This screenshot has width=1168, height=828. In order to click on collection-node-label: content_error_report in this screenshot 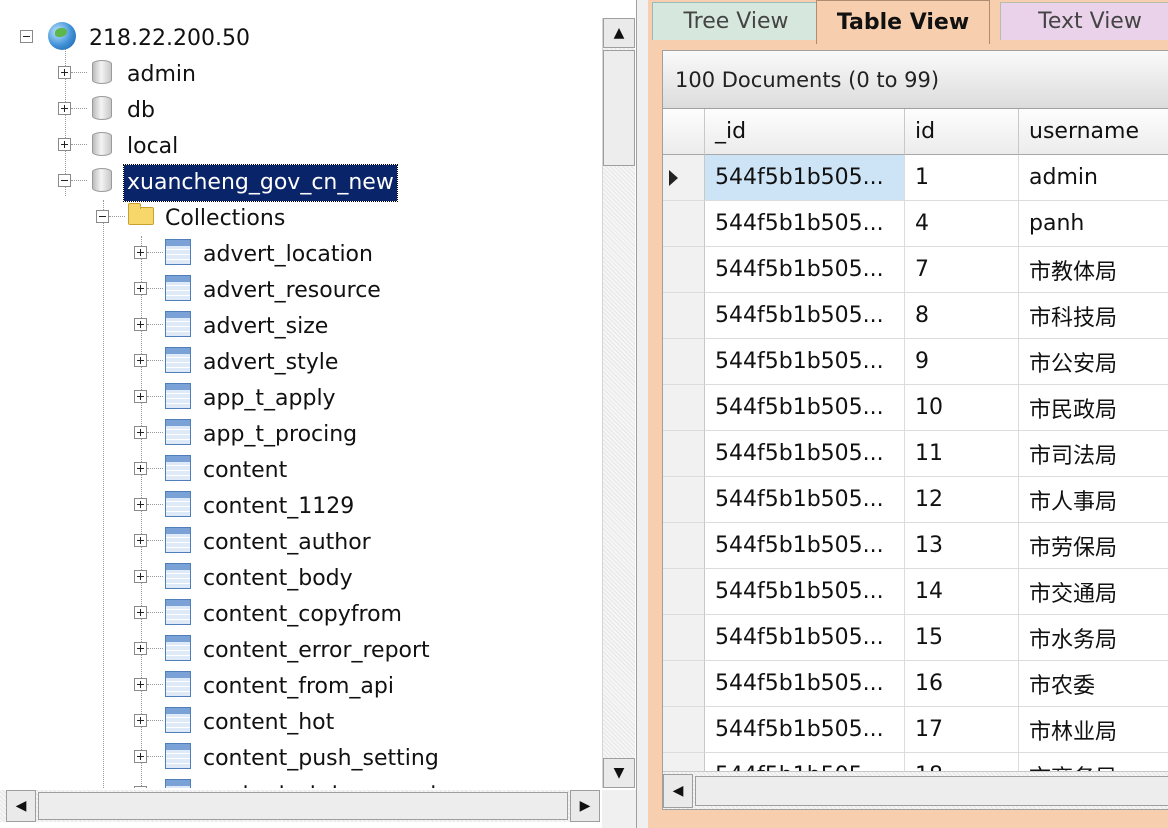, I will do `click(316, 651)`.